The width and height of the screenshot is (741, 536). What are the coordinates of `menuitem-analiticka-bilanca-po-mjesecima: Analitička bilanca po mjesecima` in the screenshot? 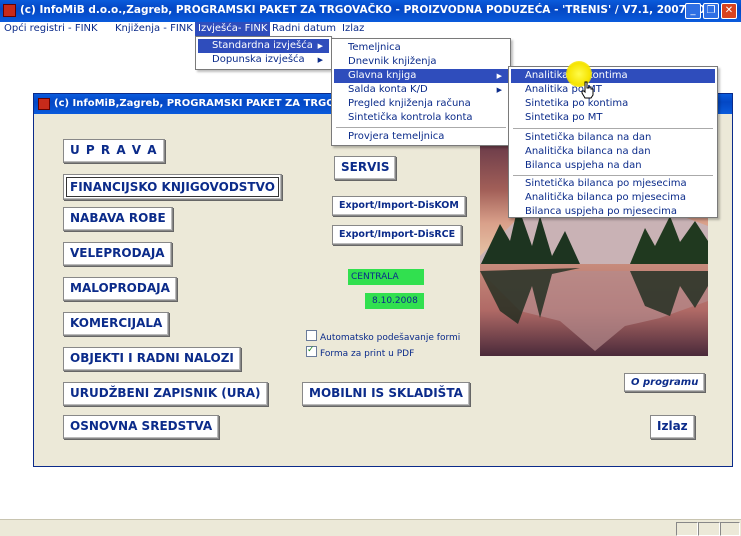 It's located at (613, 198).